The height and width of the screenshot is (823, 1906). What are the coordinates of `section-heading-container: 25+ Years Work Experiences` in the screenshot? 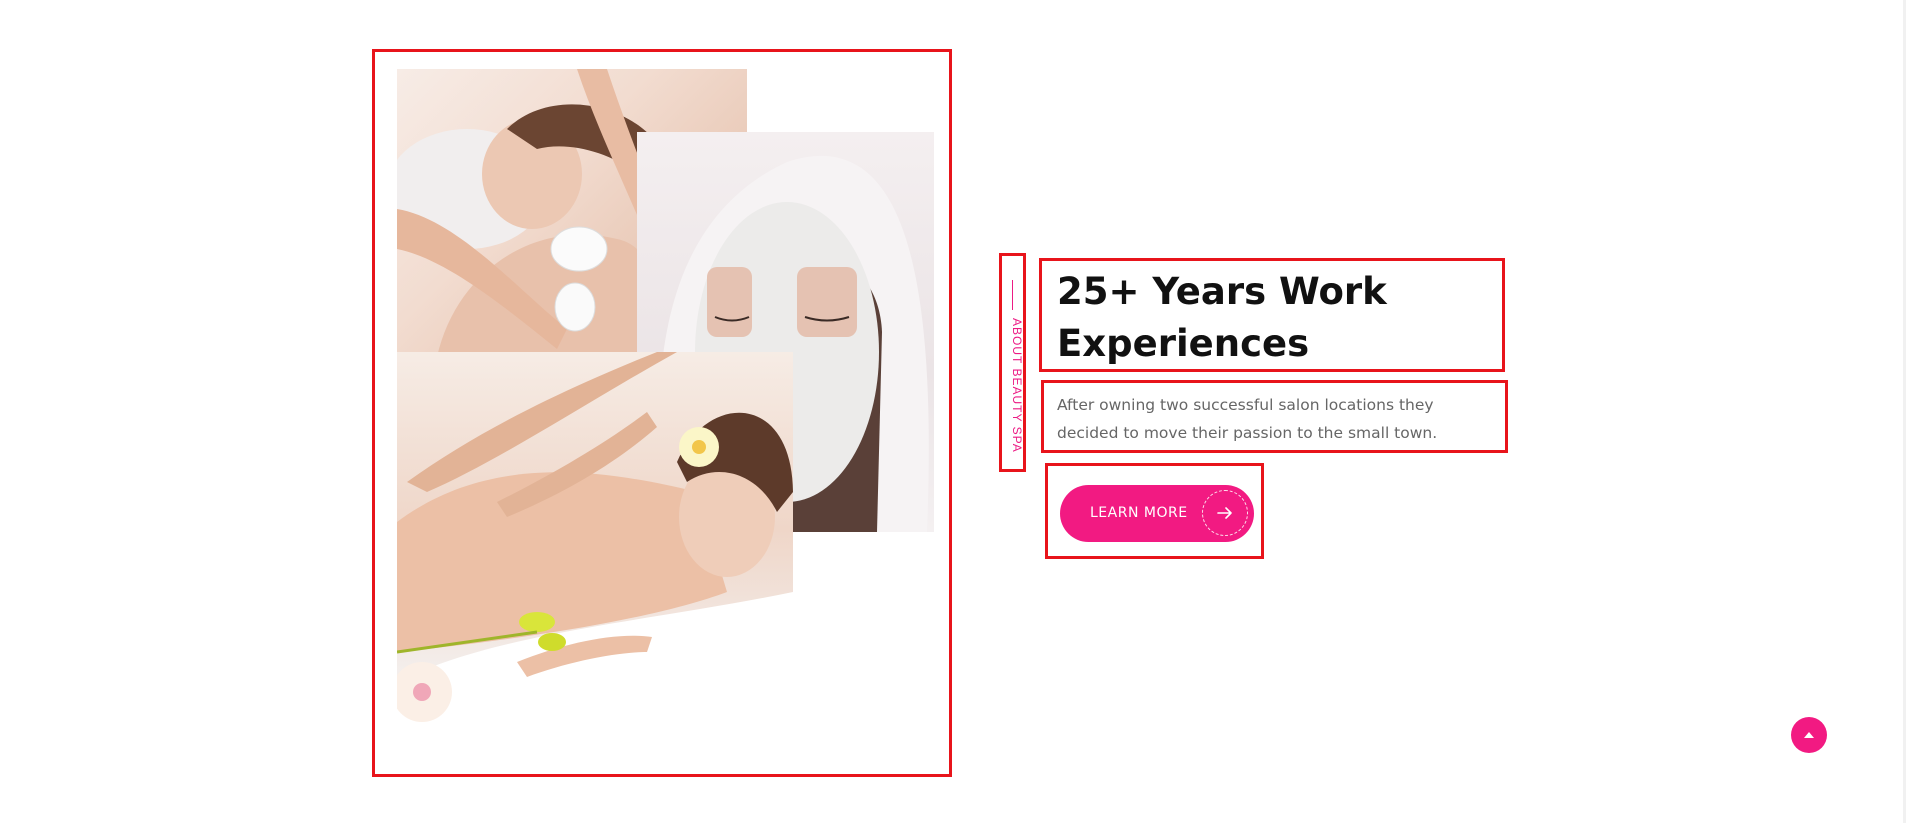 It's located at (1272, 315).